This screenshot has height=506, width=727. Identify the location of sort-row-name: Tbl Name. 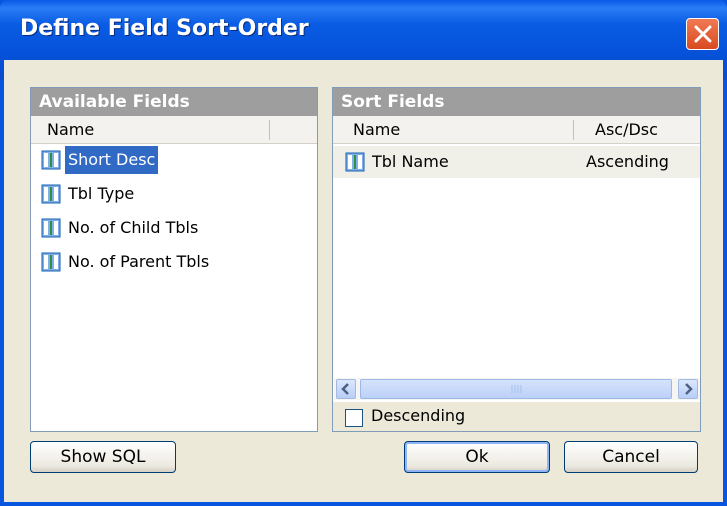
(410, 161).